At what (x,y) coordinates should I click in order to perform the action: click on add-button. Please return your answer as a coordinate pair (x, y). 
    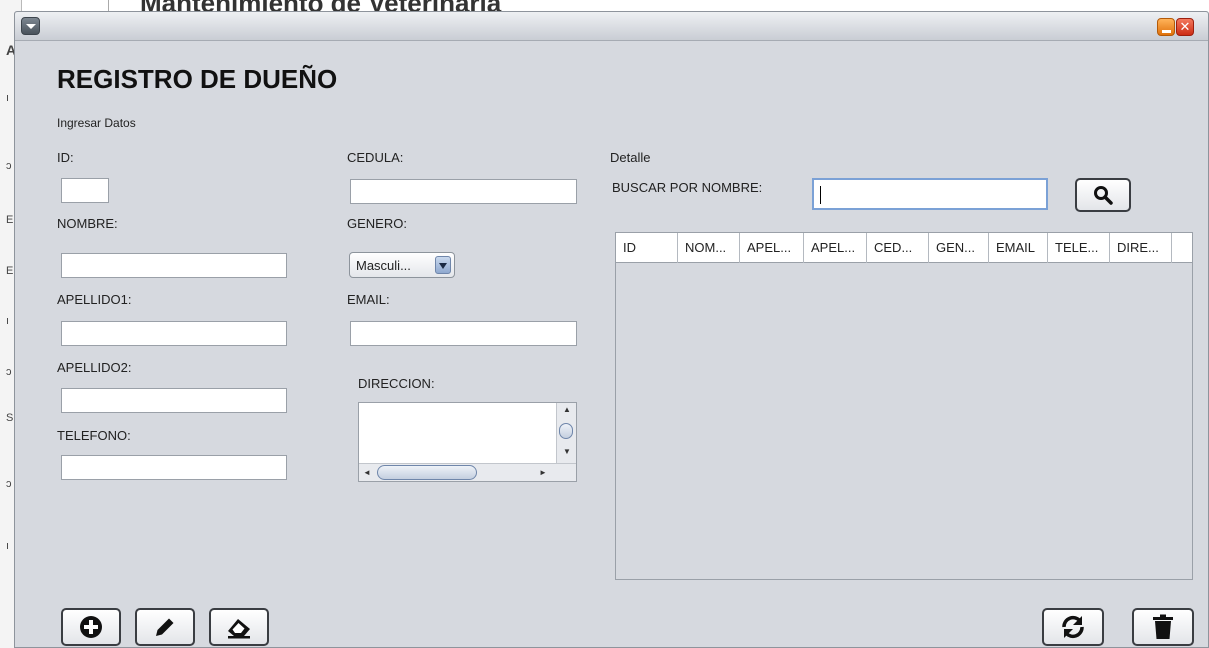
    Looking at the image, I should click on (91, 627).